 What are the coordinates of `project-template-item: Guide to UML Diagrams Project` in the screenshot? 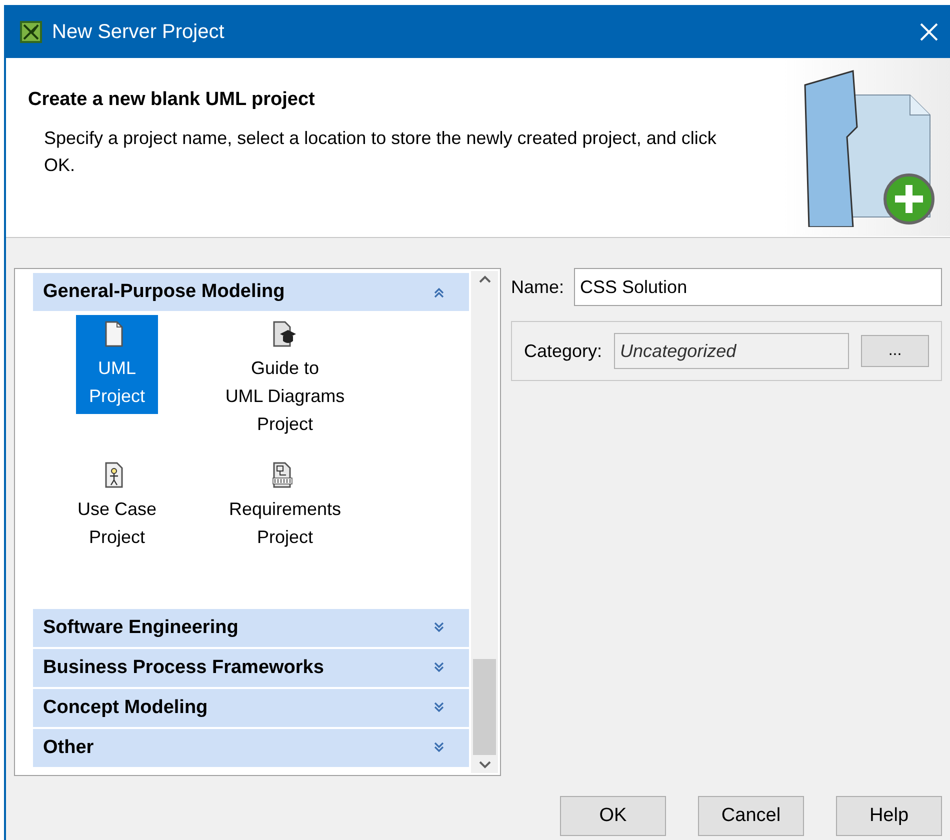 It's located at (285, 378).